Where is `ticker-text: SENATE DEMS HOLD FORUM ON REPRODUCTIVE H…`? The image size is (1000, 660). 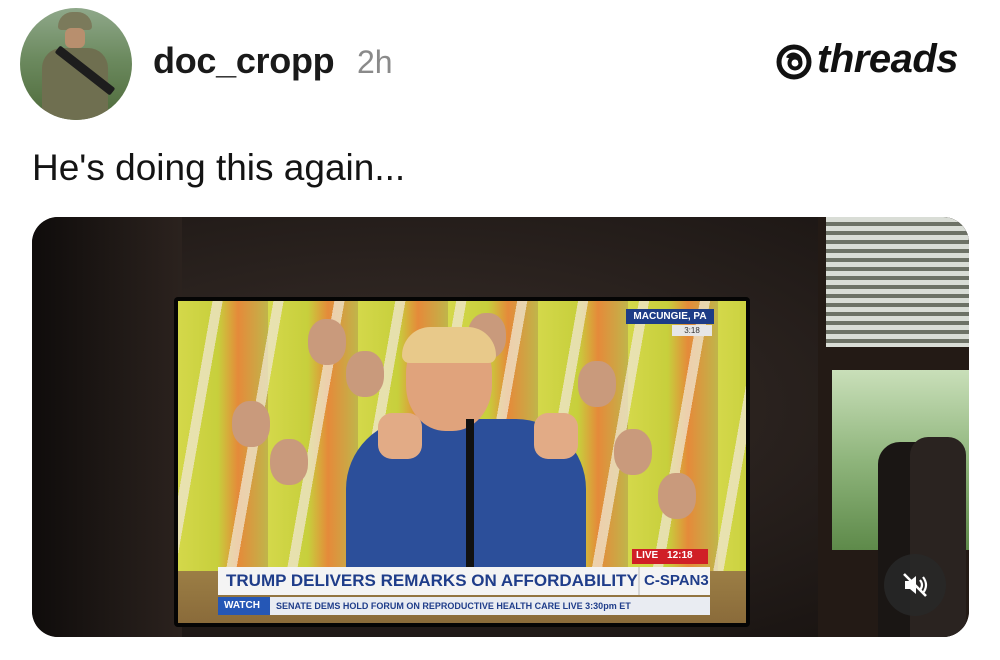 ticker-text: SENATE DEMS HOLD FORUM ON REPRODUCTIVE H… is located at coordinates (490, 606).